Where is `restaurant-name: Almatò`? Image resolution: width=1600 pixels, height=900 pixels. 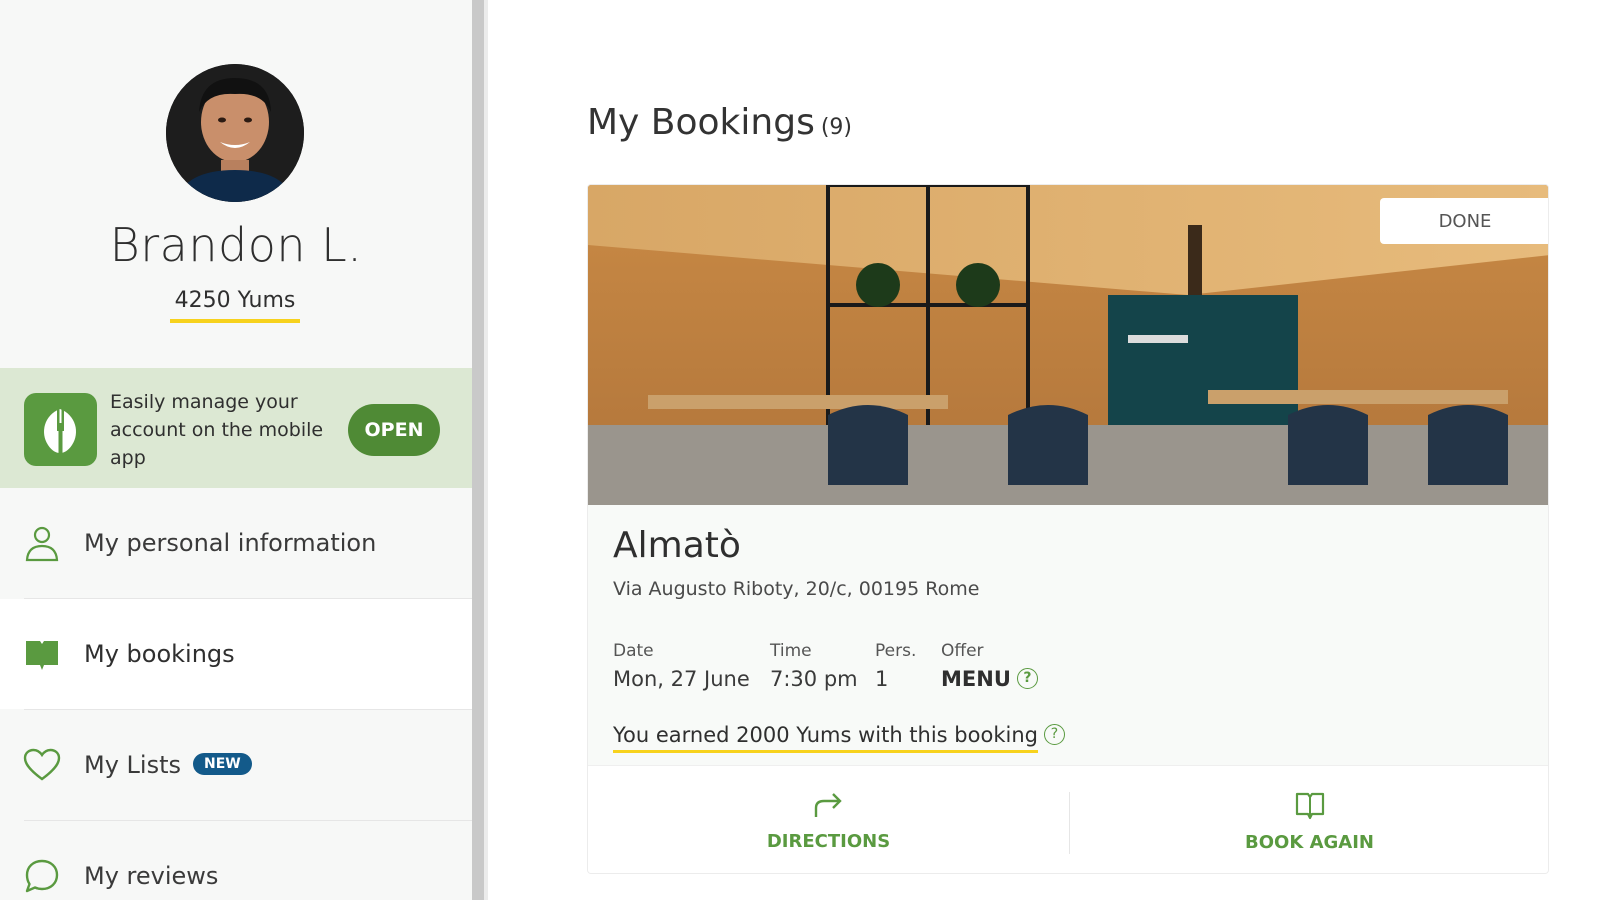 restaurant-name: Almatò is located at coordinates (677, 545).